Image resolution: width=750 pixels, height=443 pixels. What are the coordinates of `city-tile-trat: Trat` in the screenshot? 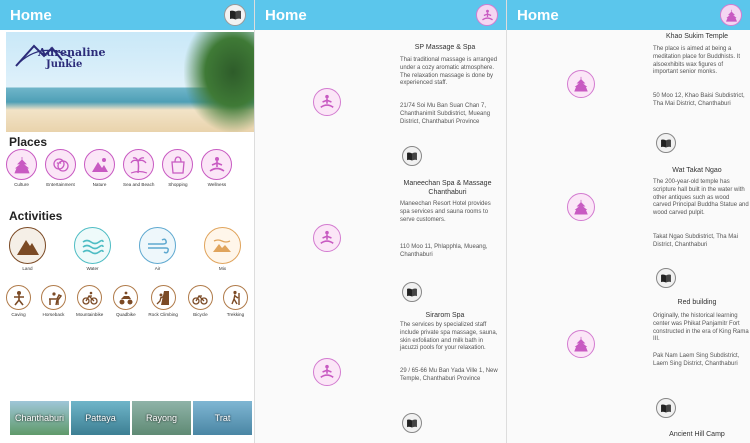 It's located at (222, 418).